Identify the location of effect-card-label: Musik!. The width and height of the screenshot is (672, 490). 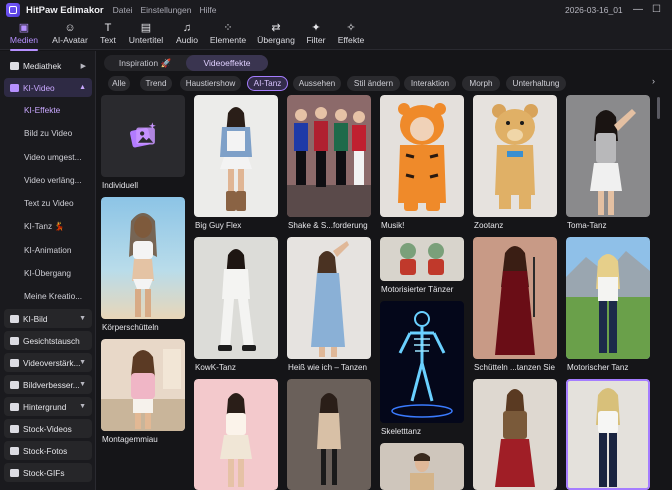
(393, 225).